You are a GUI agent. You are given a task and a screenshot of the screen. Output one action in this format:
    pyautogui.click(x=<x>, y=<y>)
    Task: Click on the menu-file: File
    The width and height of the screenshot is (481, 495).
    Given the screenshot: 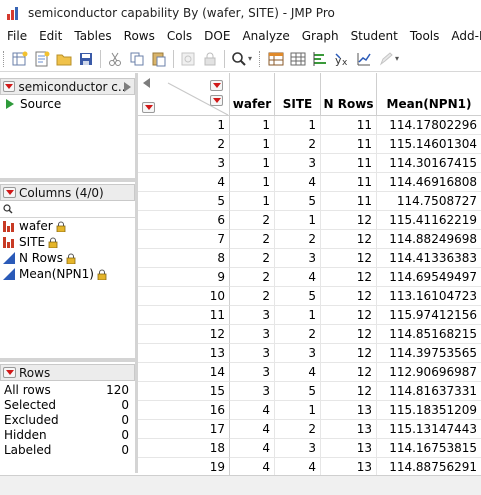 What is the action you would take?
    pyautogui.click(x=16, y=36)
    